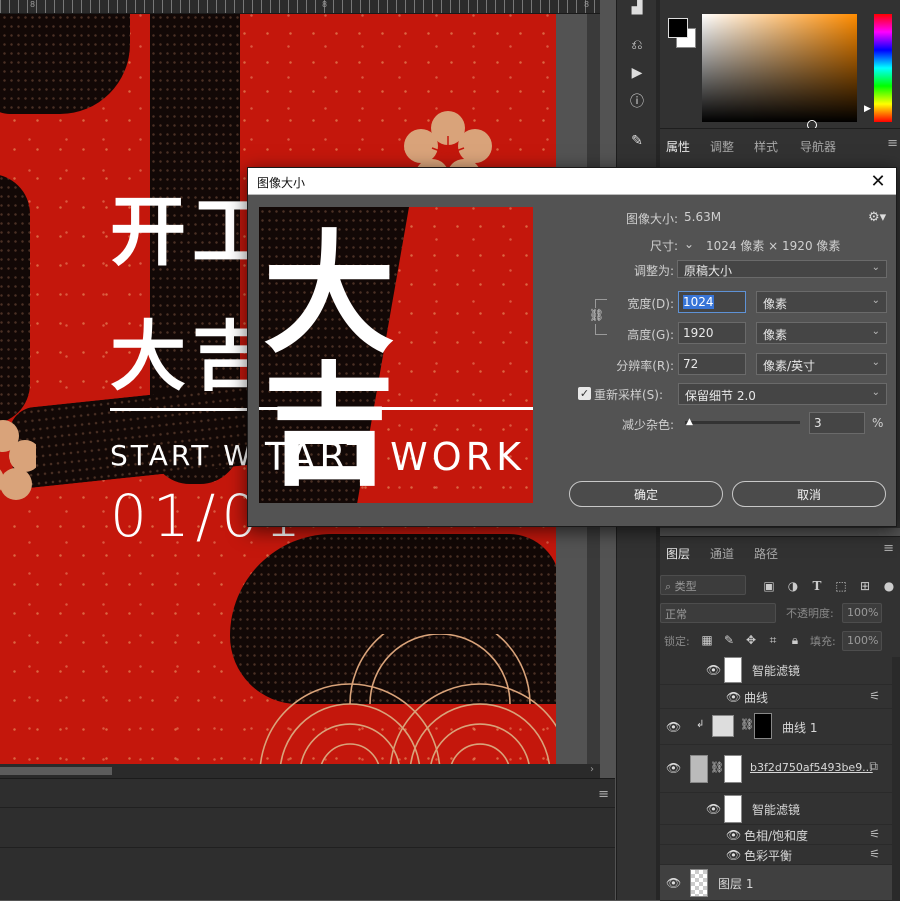 The width and height of the screenshot is (900, 901). I want to click on filter-pixel-icon: ▣, so click(769, 586).